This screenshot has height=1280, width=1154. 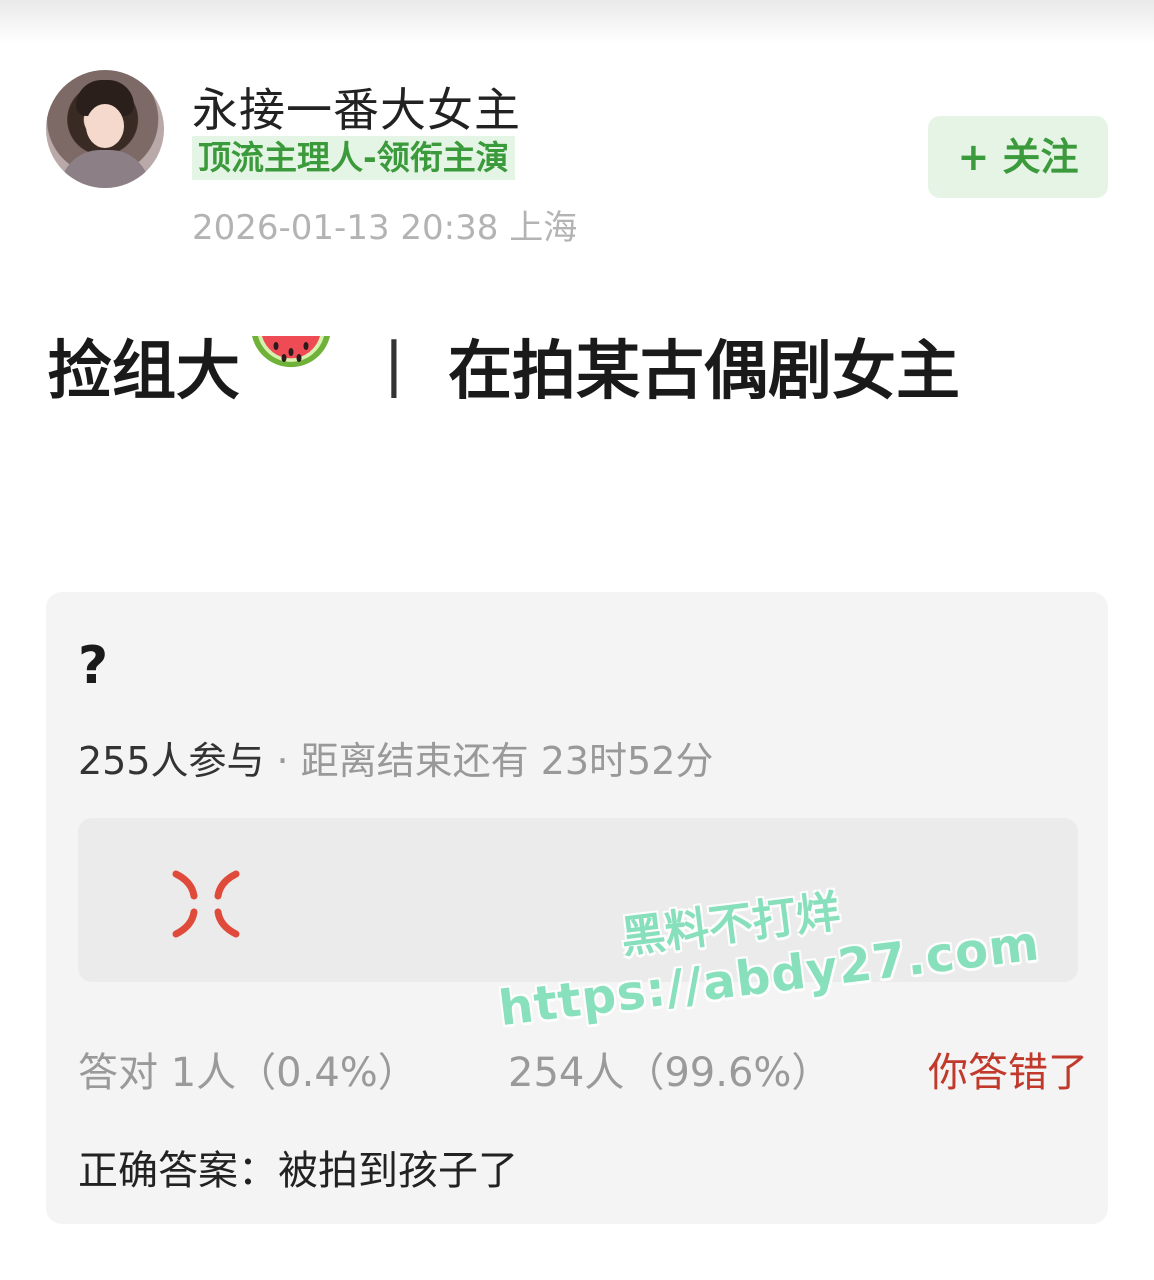 I want to click on post-datetime: 2026-01-13 20:38, so click(x=345, y=228).